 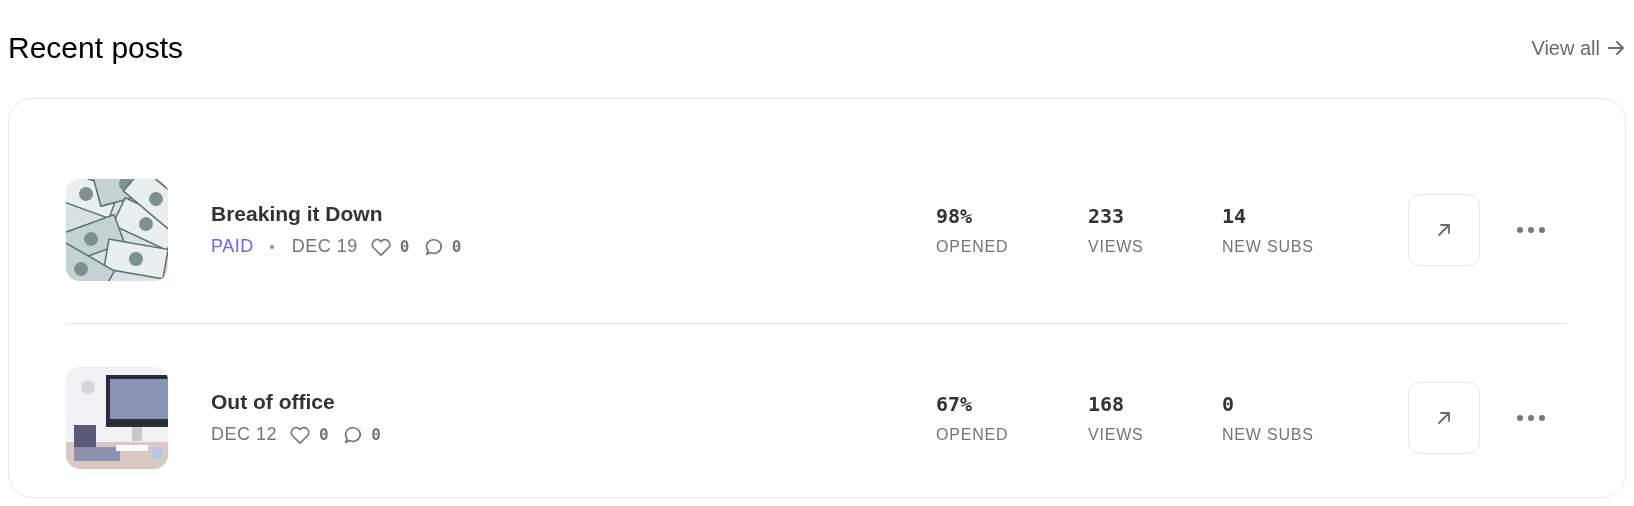 What do you see at coordinates (1235, 215) in the screenshot?
I see `stat-value: 14` at bounding box center [1235, 215].